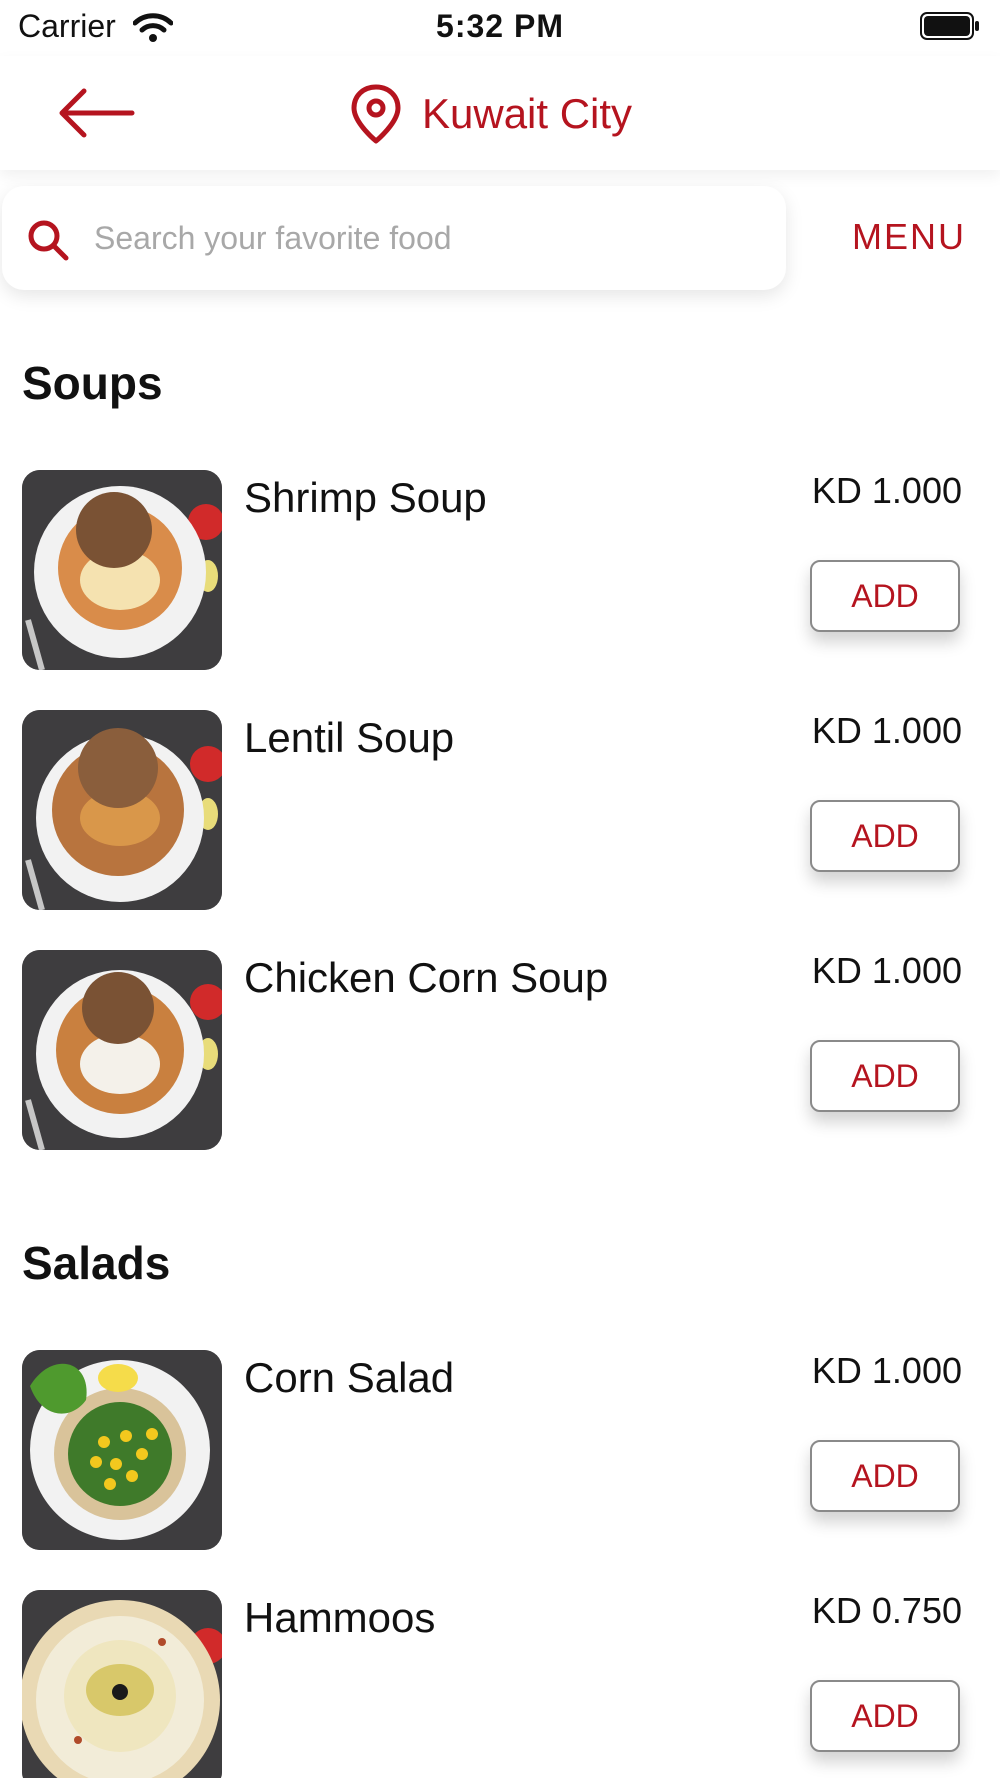 The width and height of the screenshot is (1000, 1778). What do you see at coordinates (500, 570) in the screenshot?
I see `menu-item: Shrimp Soup KD 1.000 ADD` at bounding box center [500, 570].